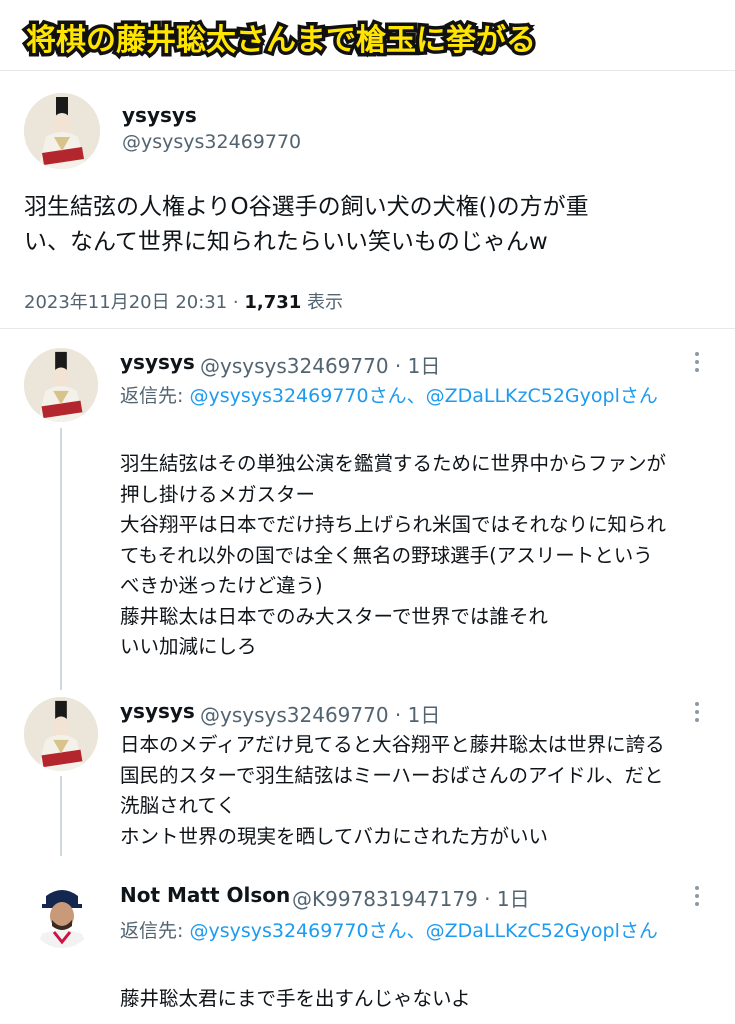 This screenshot has height=1024, width=735. I want to click on reply-author-handle: @K997831947179 · 1日, so click(411, 897).